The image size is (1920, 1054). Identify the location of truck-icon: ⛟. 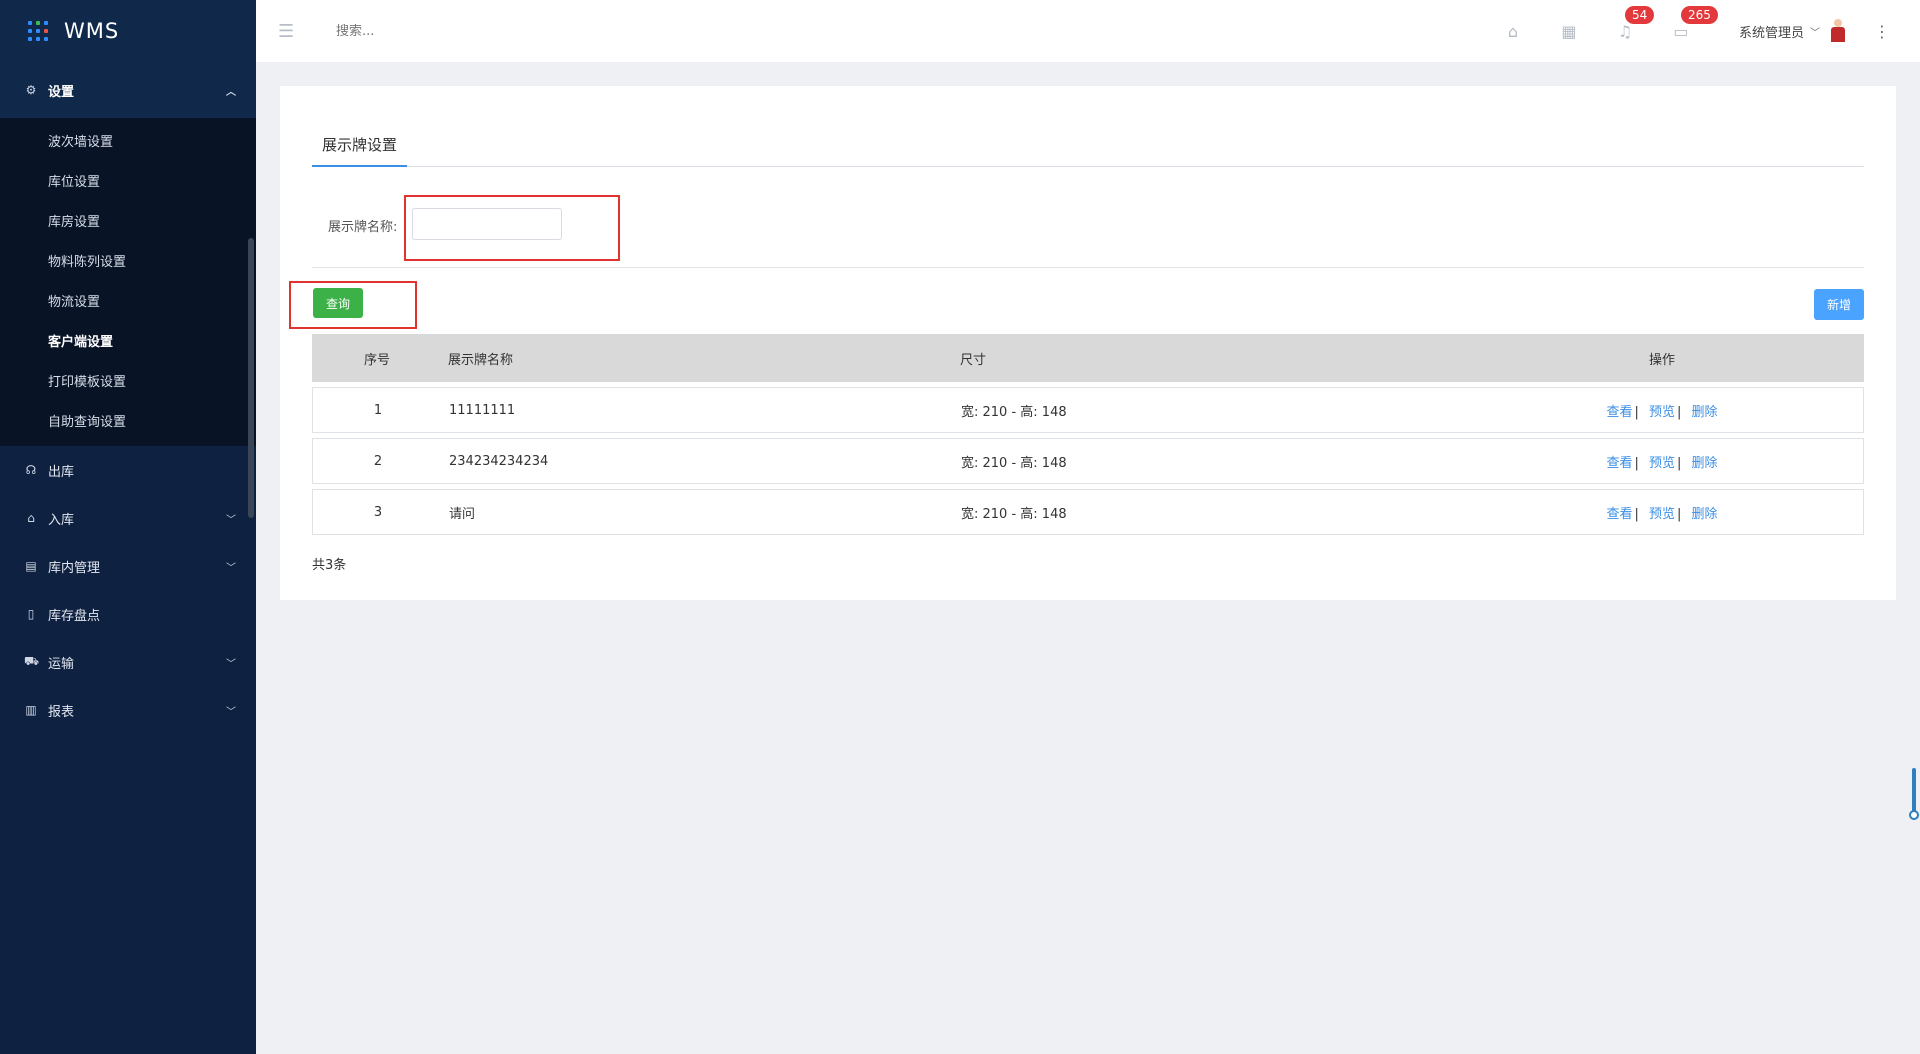
(32, 661).